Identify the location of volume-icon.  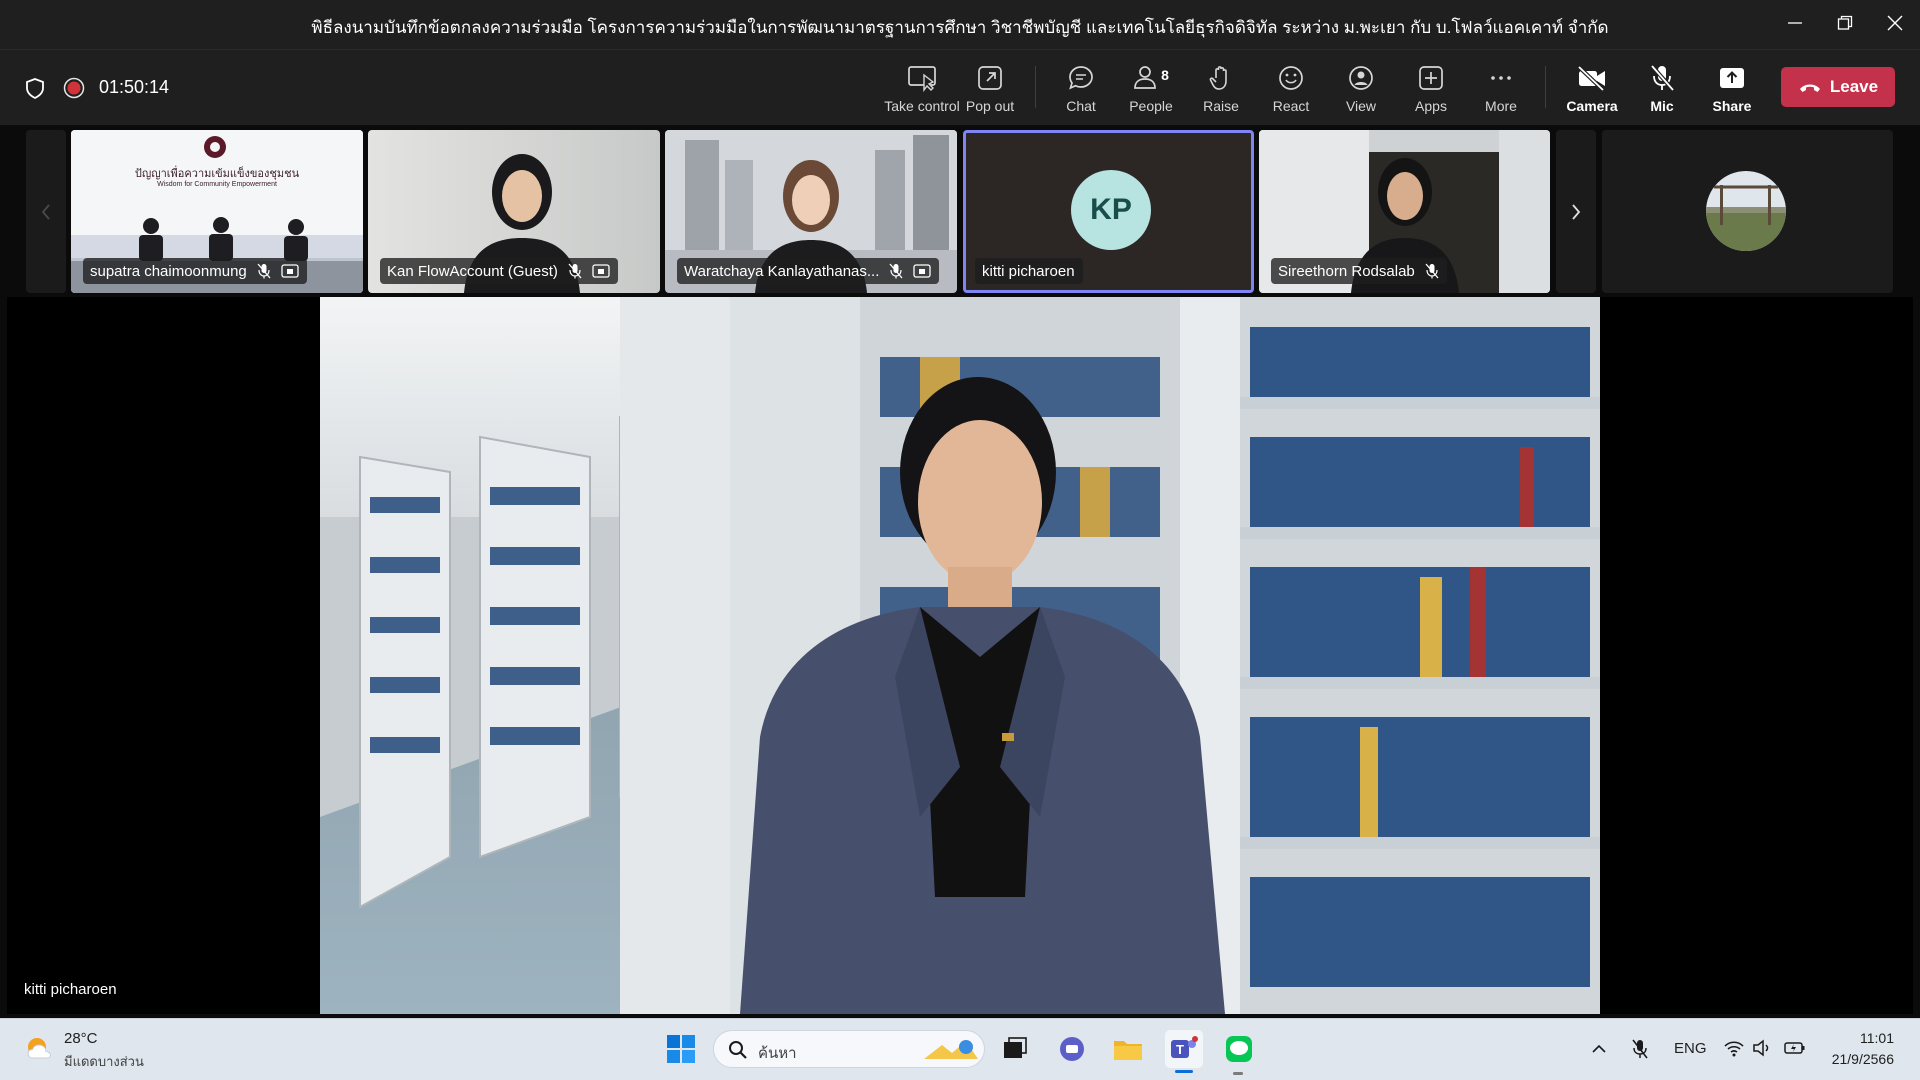
(1762, 1050).